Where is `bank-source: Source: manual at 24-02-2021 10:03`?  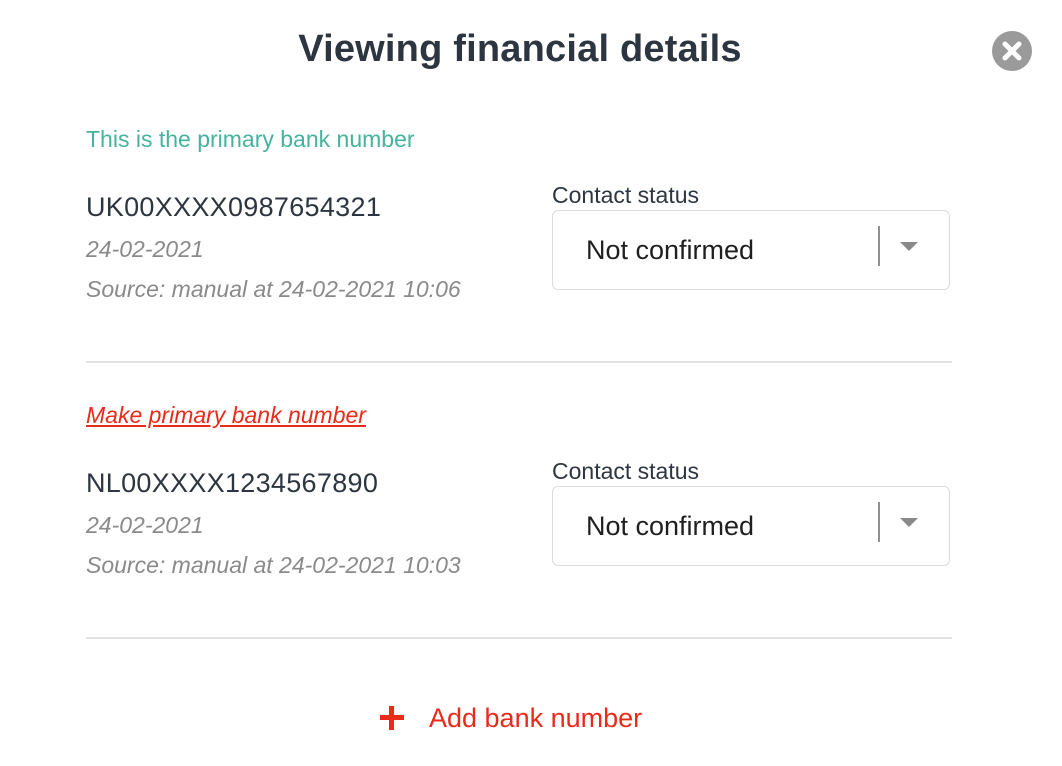
bank-source: Source: manual at 24-02-2021 10:03 is located at coordinates (273, 565).